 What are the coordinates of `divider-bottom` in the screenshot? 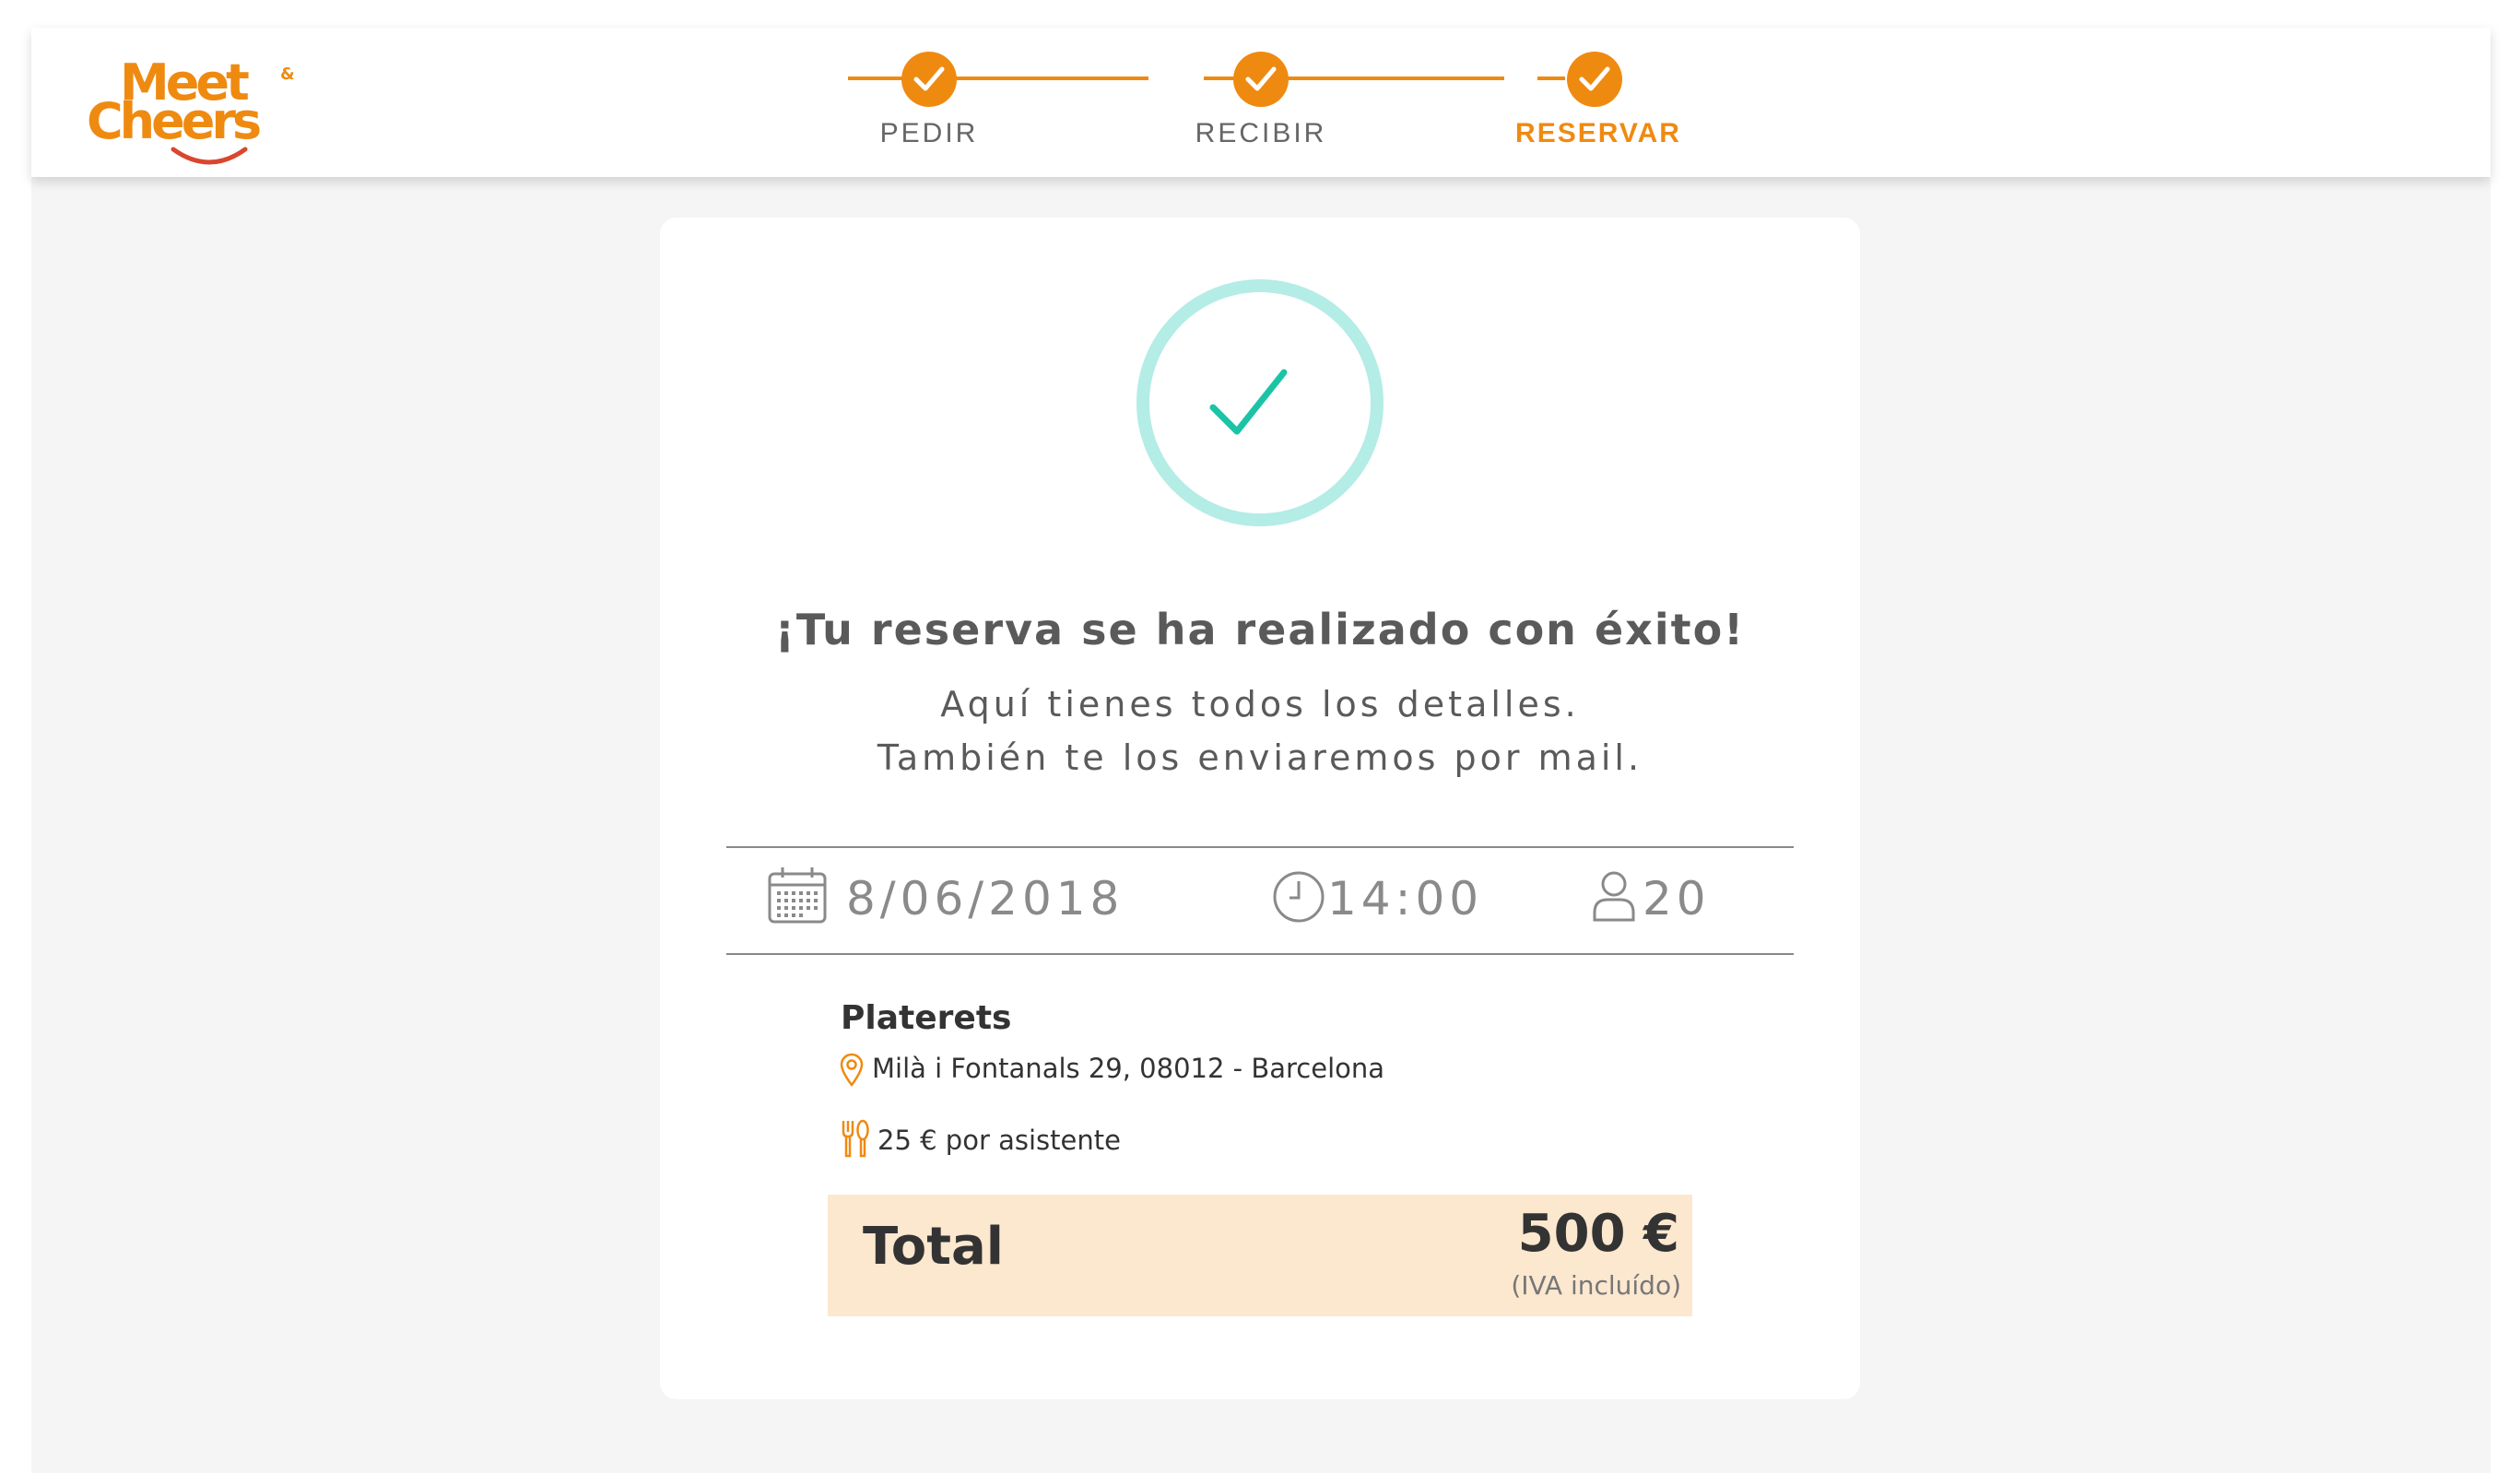 It's located at (1260, 954).